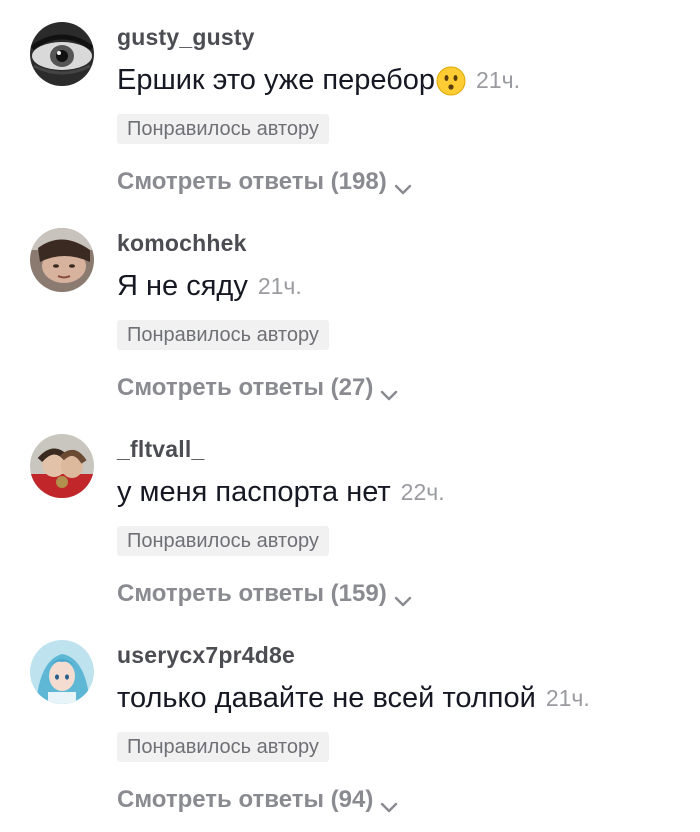 The height and width of the screenshot is (832, 700). What do you see at coordinates (254, 492) in the screenshot?
I see `comment-text: у меня паспорта нет` at bounding box center [254, 492].